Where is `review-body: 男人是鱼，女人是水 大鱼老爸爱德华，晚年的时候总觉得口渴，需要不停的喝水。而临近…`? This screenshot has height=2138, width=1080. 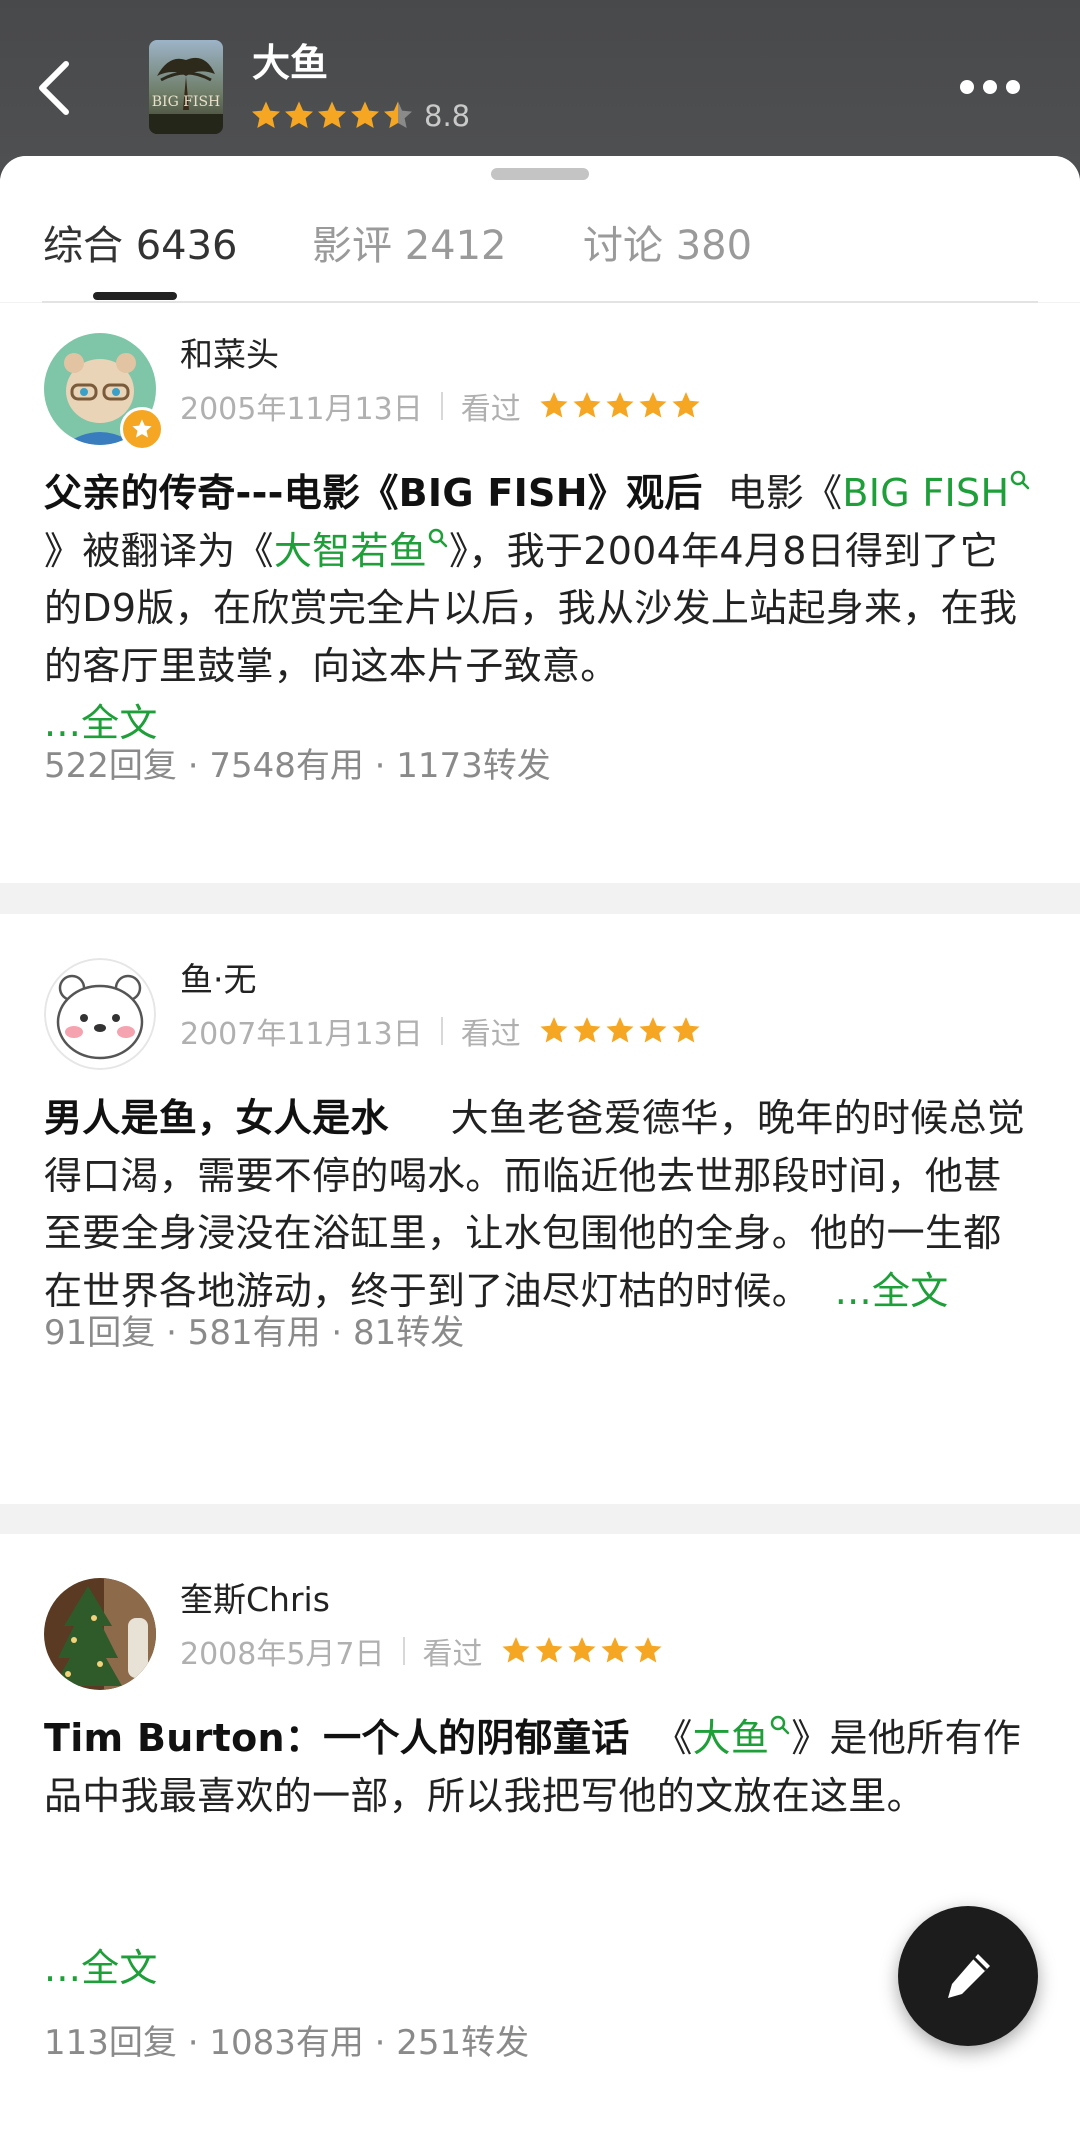 review-body: 男人是鱼，女人是水 大鱼老爸爱德华，晚年的时候总觉得口渴，需要不停的喝水。而临近… is located at coordinates (539, 1205).